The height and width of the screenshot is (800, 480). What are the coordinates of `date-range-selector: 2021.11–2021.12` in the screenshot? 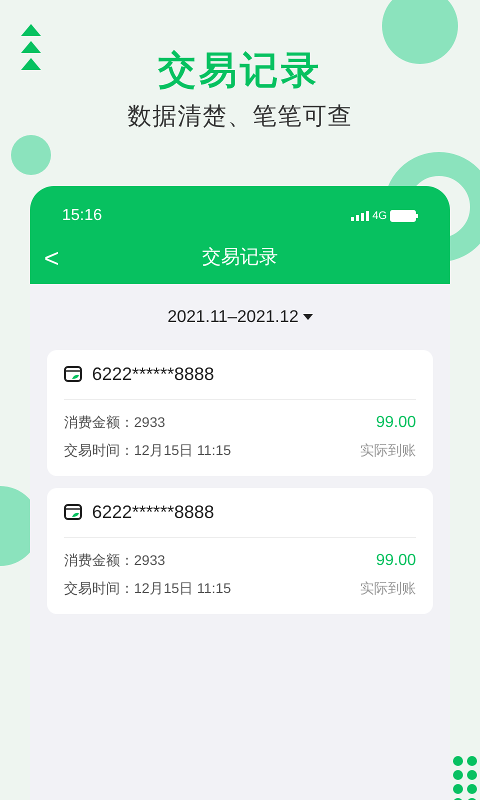 It's located at (240, 317).